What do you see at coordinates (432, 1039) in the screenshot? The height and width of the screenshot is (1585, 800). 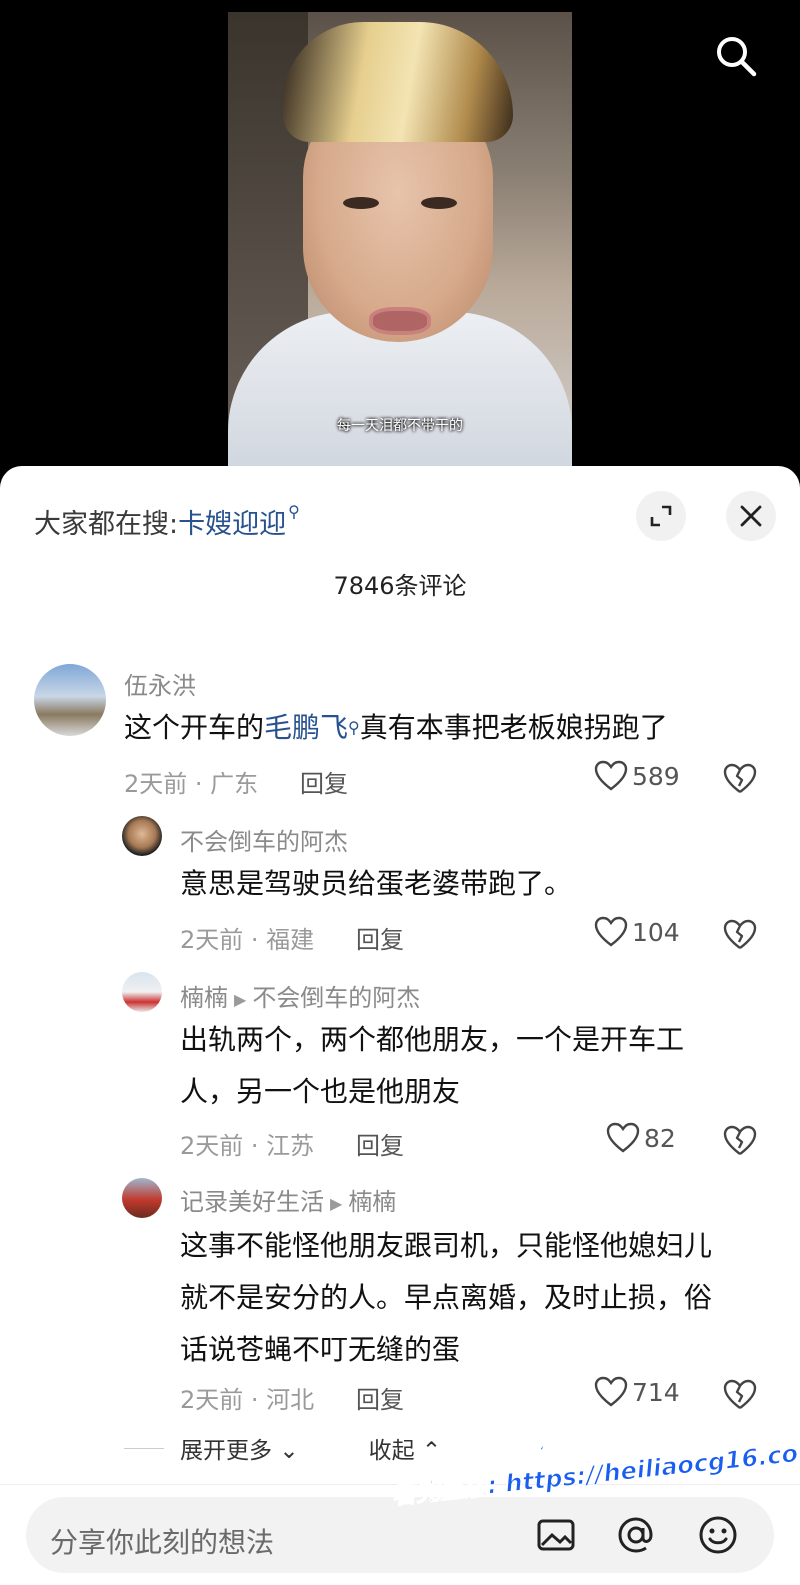 I see `comment-text-line: 出轨两个，两个都他朋友，一个是开车工` at bounding box center [432, 1039].